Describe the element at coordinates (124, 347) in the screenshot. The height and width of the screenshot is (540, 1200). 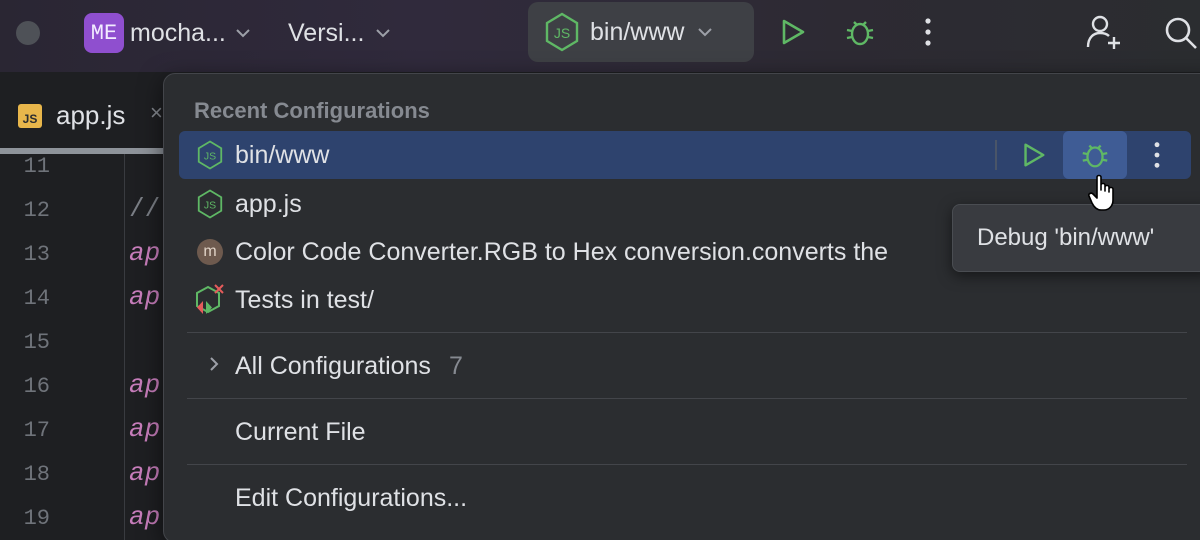
I see `gutter-separator` at that location.